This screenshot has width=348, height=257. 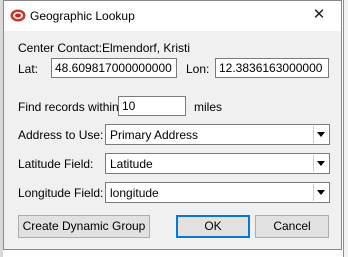 I want to click on close-icon: ✕, so click(x=319, y=14).